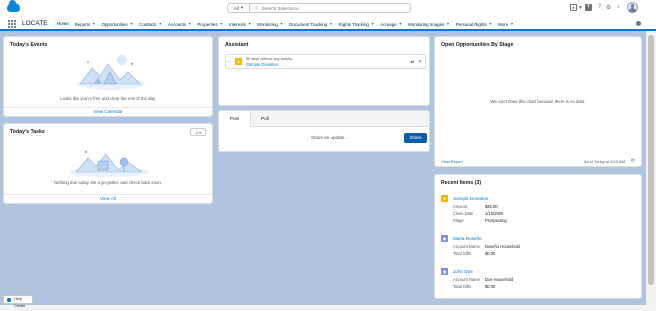 Image resolution: width=656 pixels, height=311 pixels. I want to click on setup-button: ⚙, so click(608, 7).